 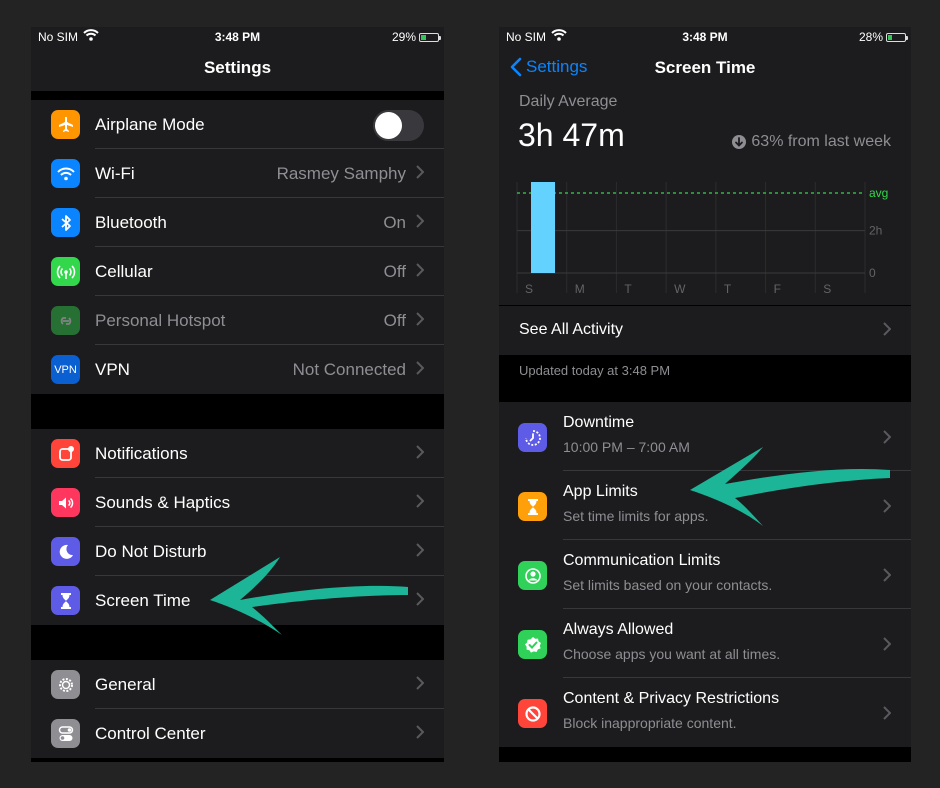 What do you see at coordinates (237, 600) in the screenshot?
I see `settings-row-screen-time: Screen Time` at bounding box center [237, 600].